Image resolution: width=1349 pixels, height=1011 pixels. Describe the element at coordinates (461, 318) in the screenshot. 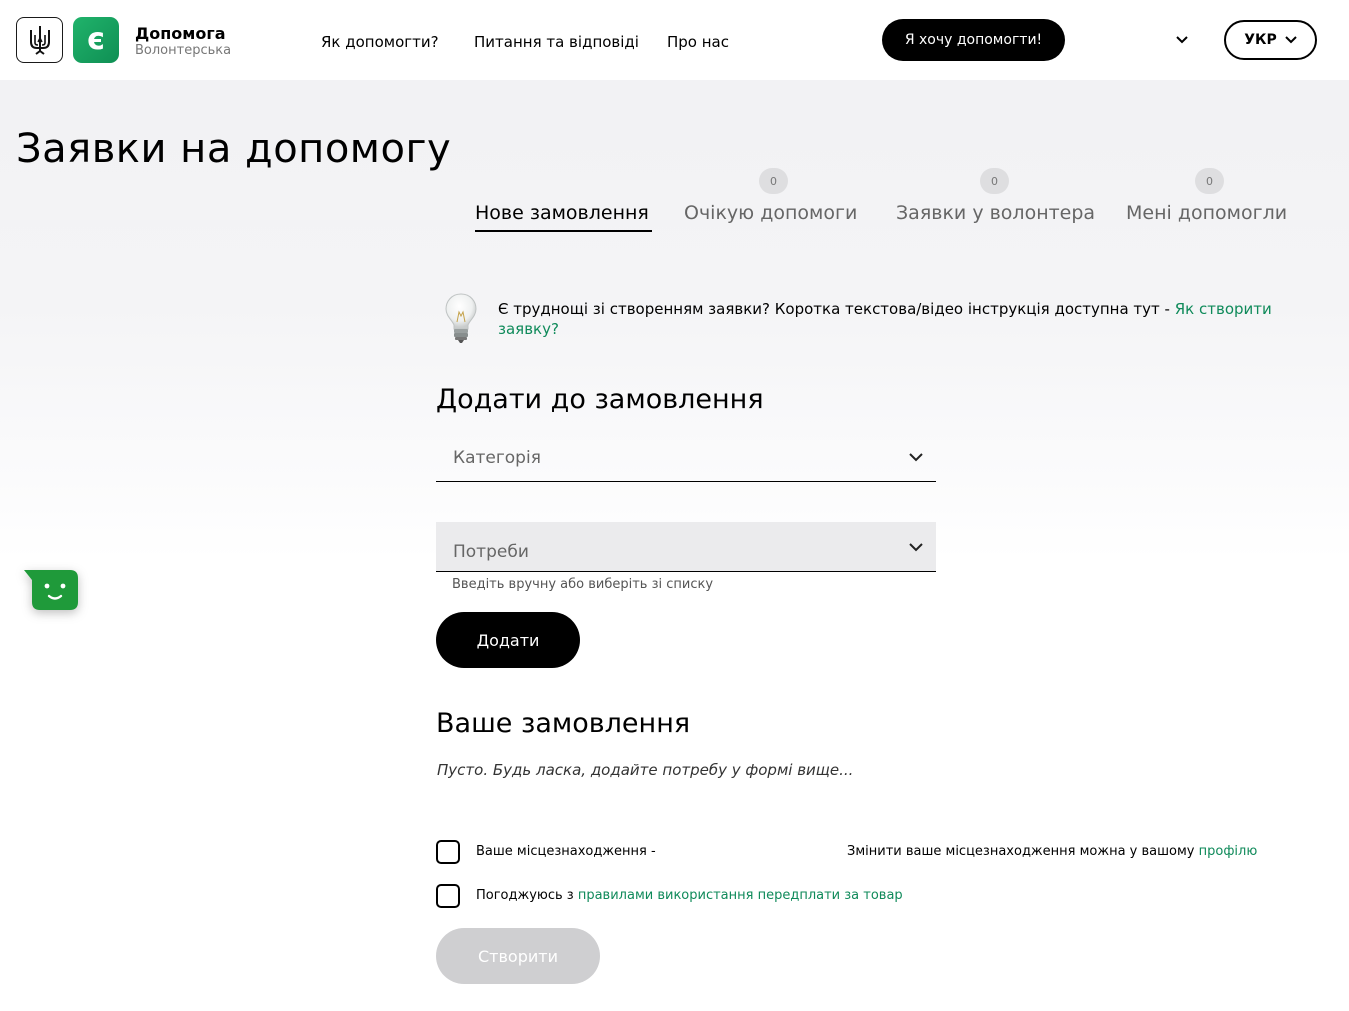

I see `lightbulb-icon` at that location.